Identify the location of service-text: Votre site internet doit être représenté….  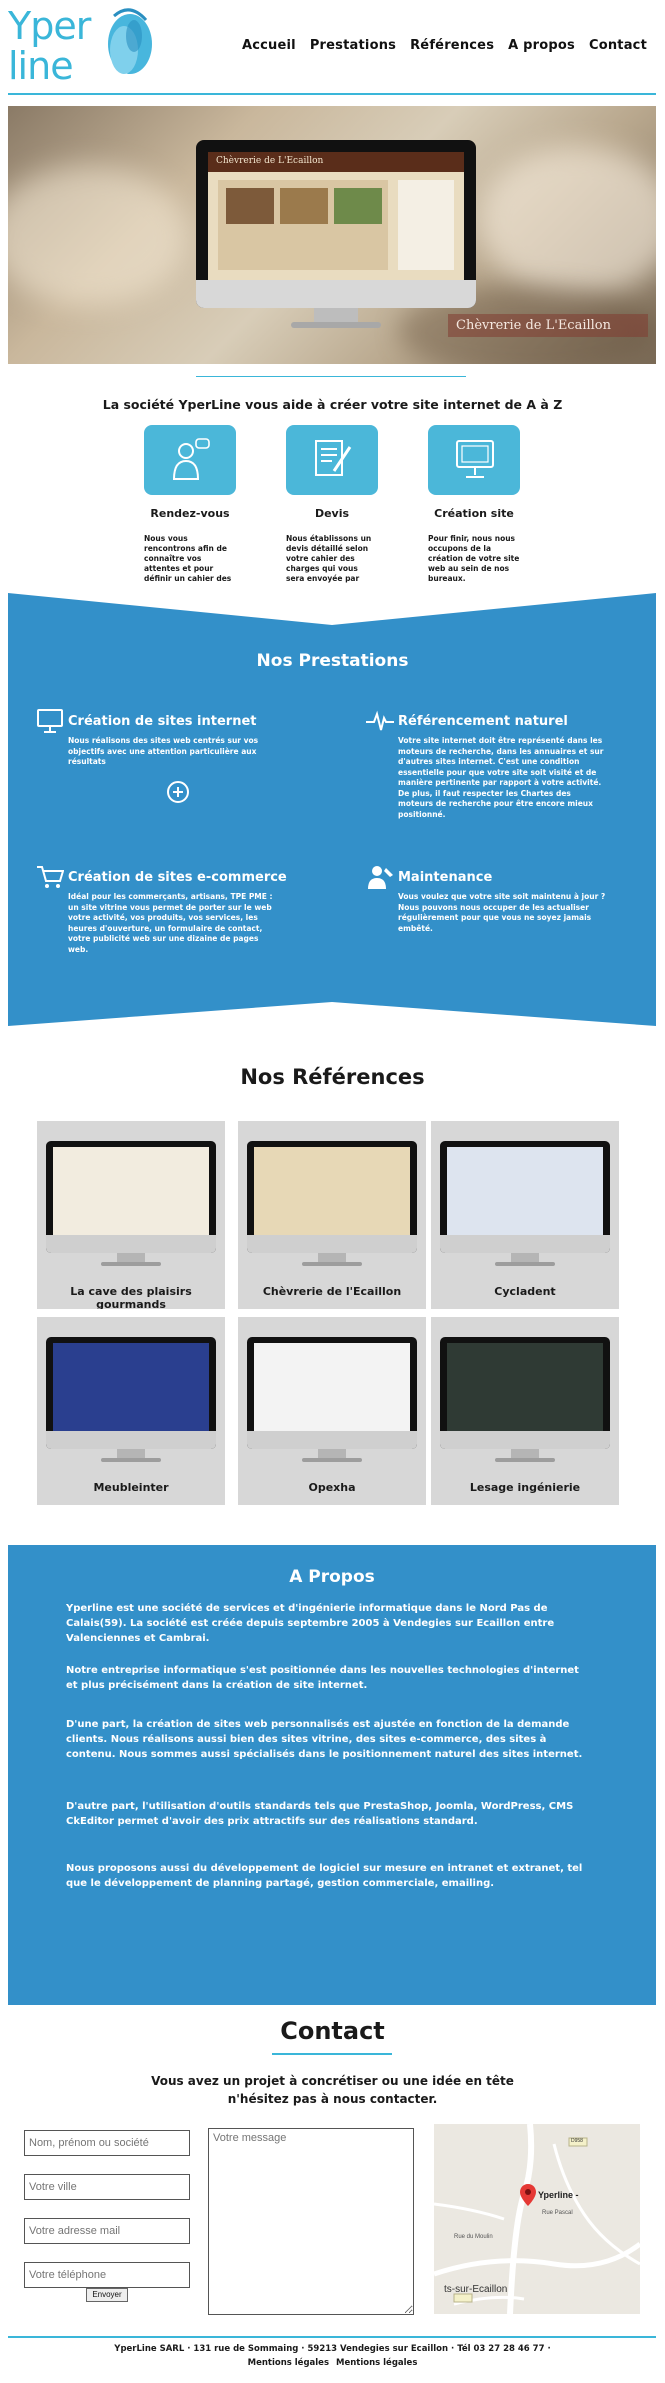
(501, 777).